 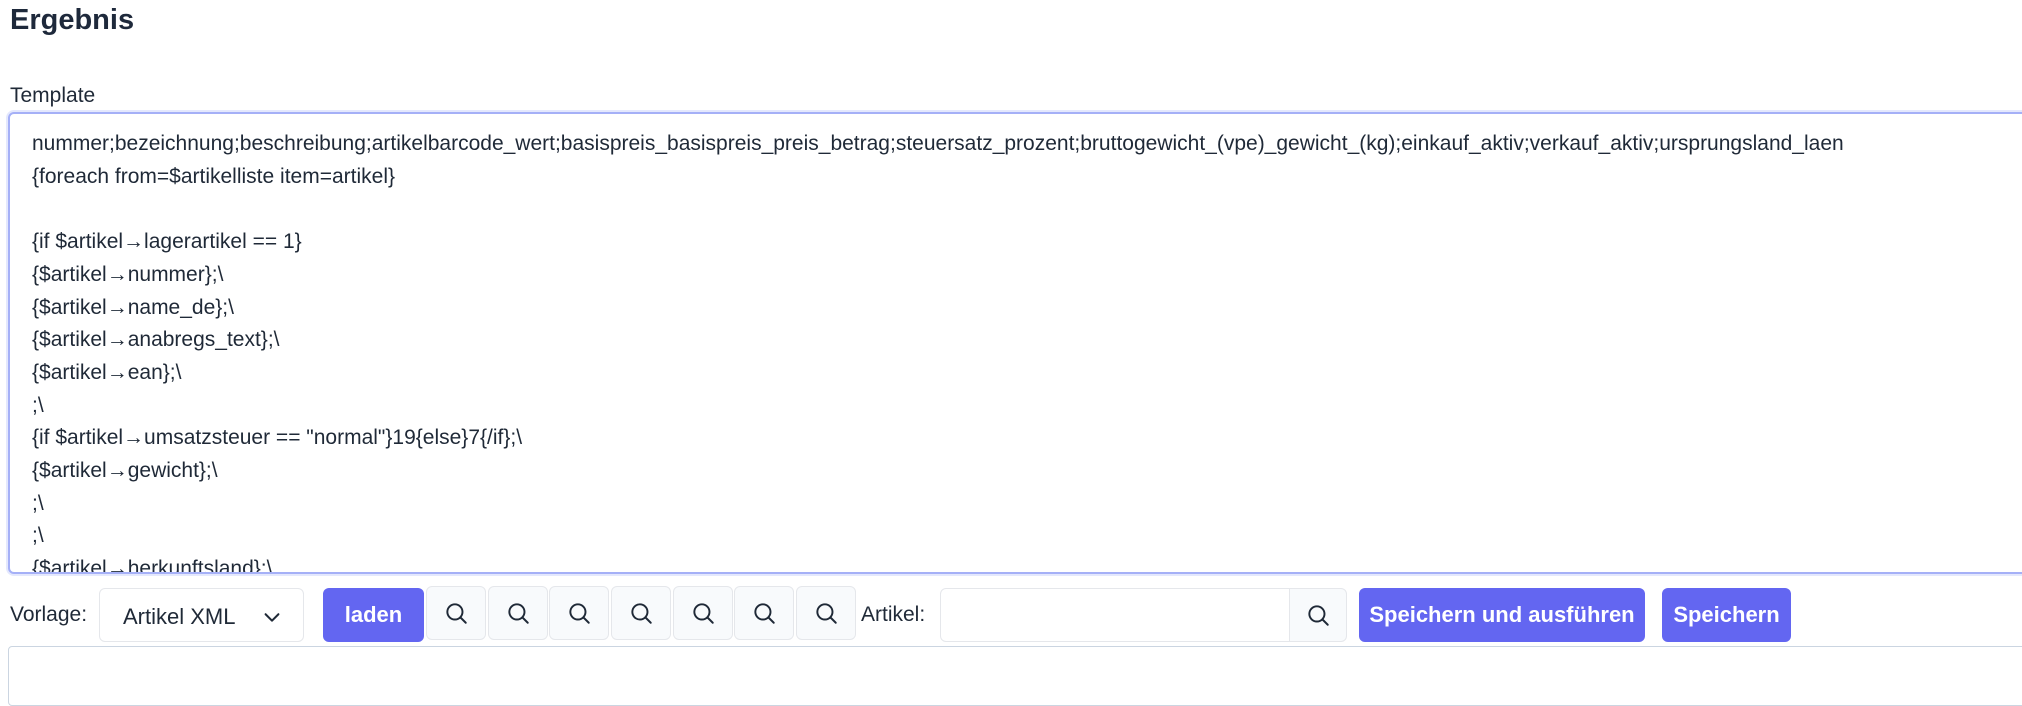 I want to click on artikel-search-button, so click(x=1318, y=615).